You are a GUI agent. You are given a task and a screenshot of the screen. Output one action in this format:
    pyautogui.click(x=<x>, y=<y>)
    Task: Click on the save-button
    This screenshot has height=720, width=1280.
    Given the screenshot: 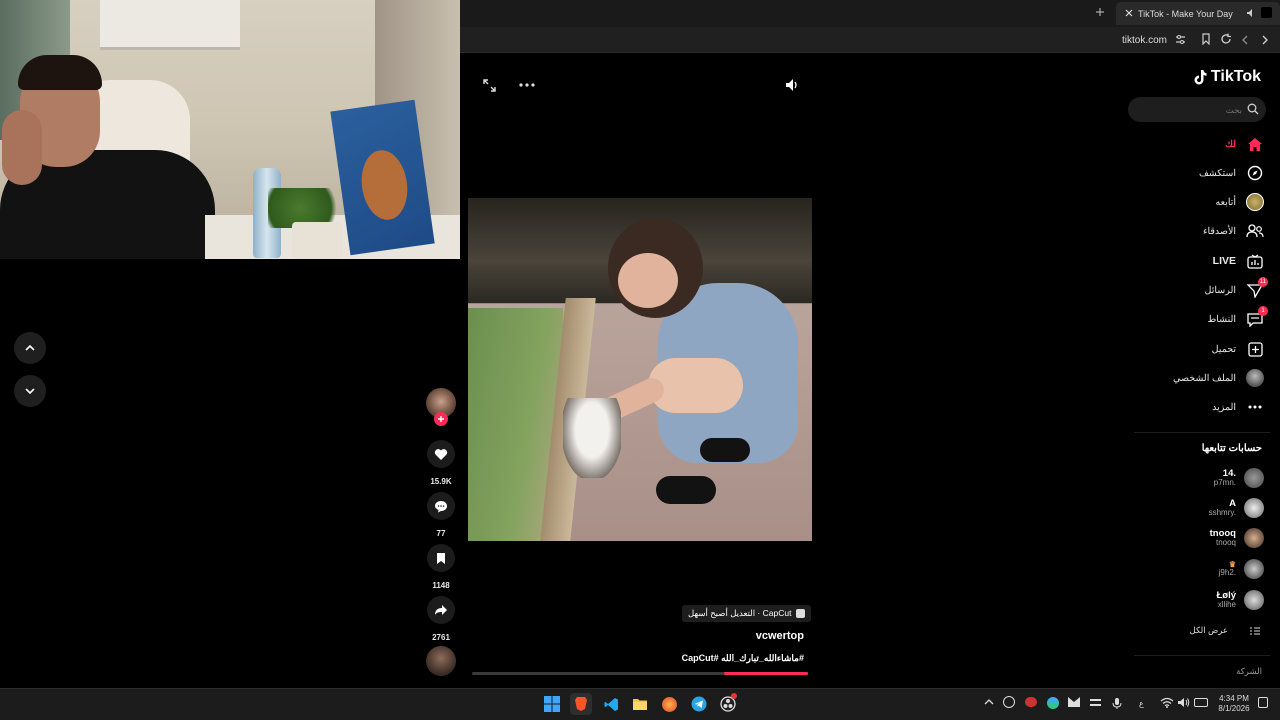 What is the action you would take?
    pyautogui.click(x=441, y=558)
    